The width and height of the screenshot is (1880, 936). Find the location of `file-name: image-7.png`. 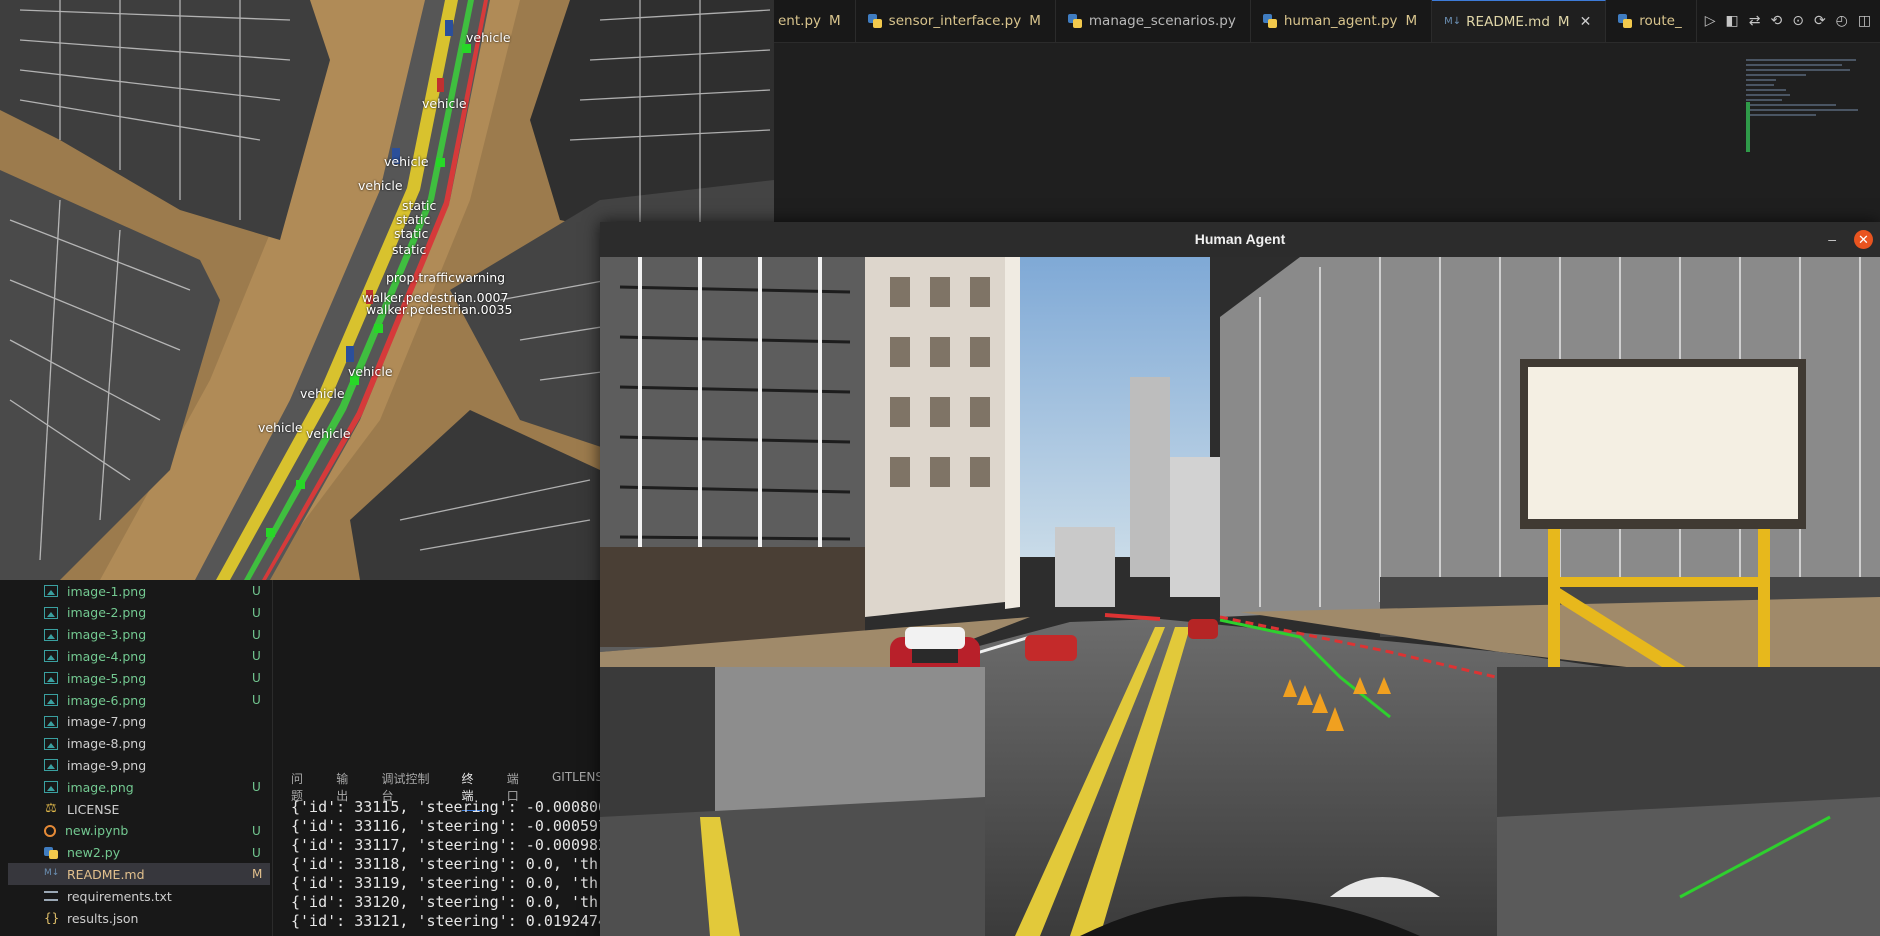

file-name: image-7.png is located at coordinates (107, 722).